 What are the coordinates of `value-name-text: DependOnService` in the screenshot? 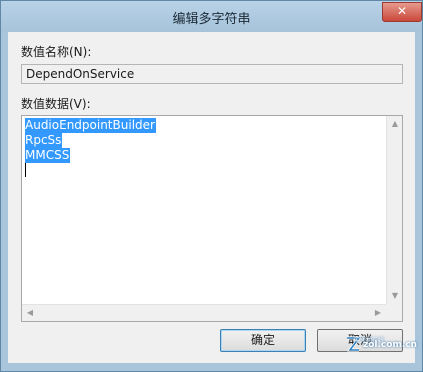 It's located at (80, 74).